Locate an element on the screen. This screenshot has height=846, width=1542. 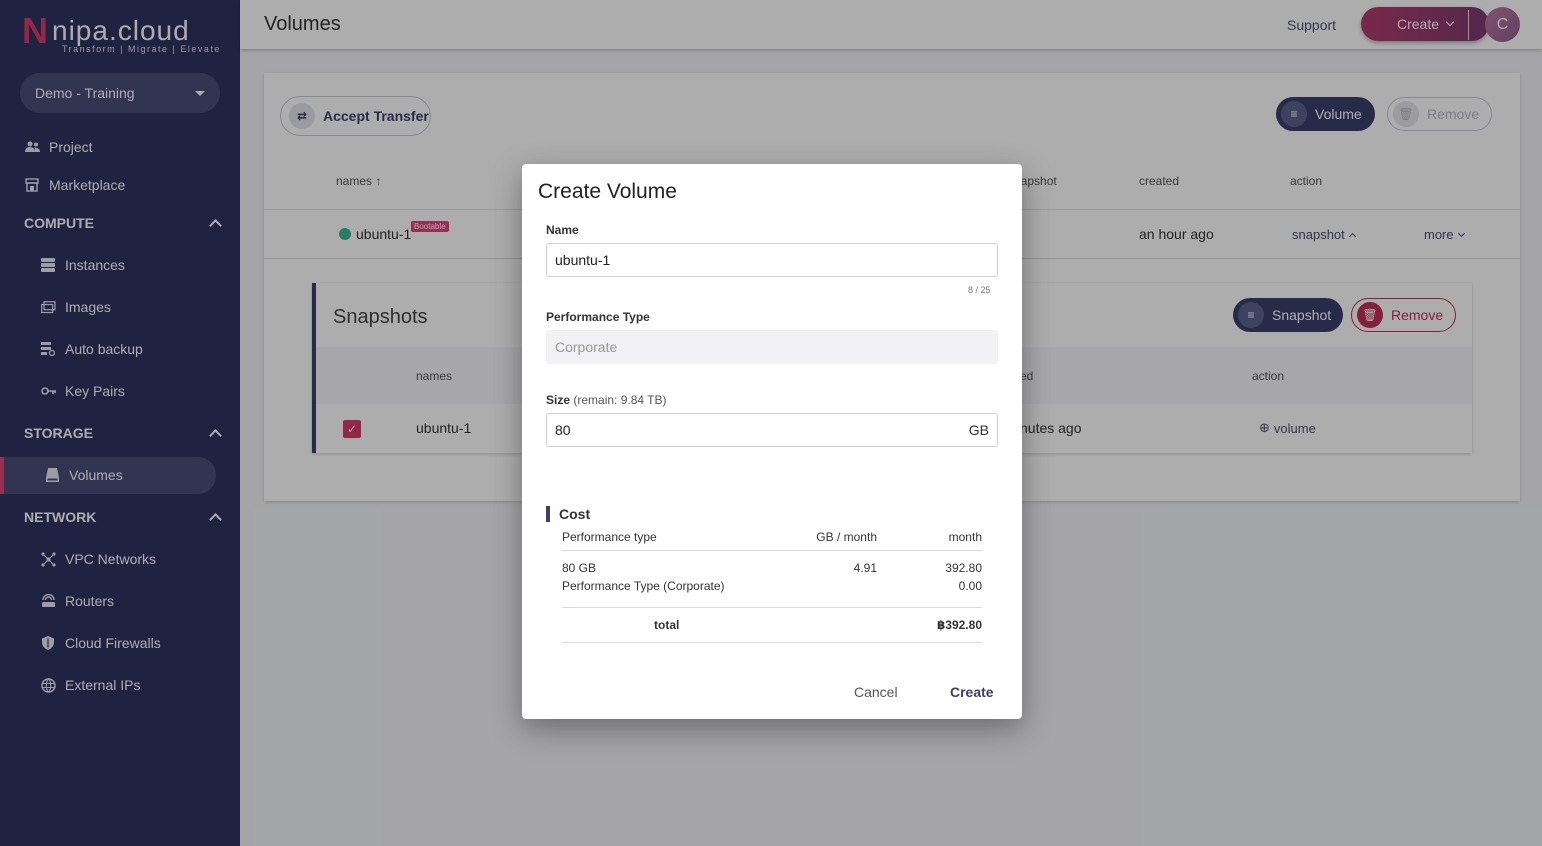
size-label: Size (remain: 9.84 TB) is located at coordinates (606, 400).